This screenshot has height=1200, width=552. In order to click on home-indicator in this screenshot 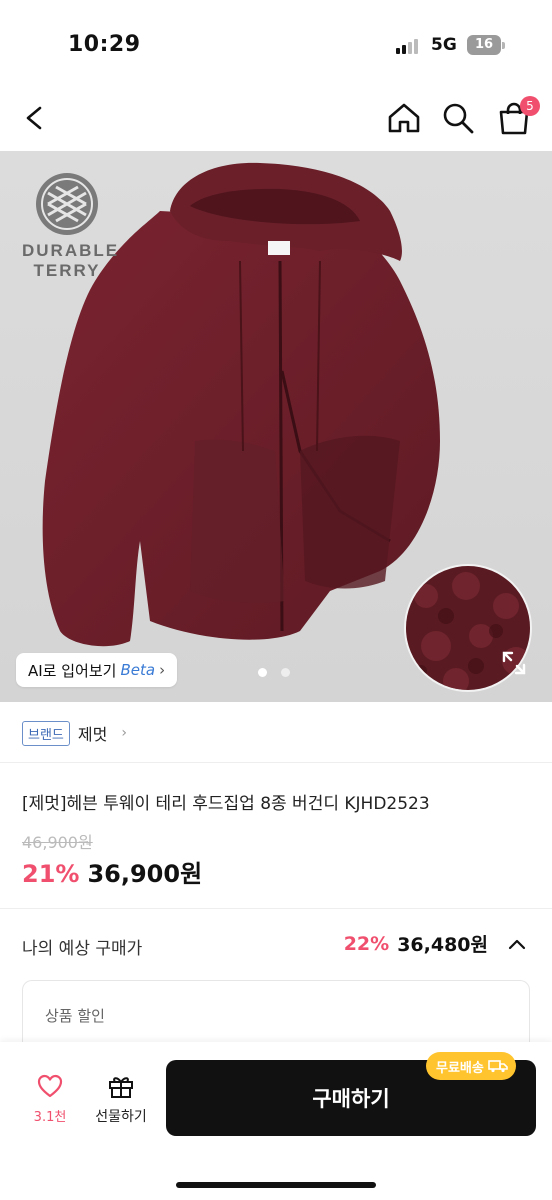, I will do `click(276, 1185)`.